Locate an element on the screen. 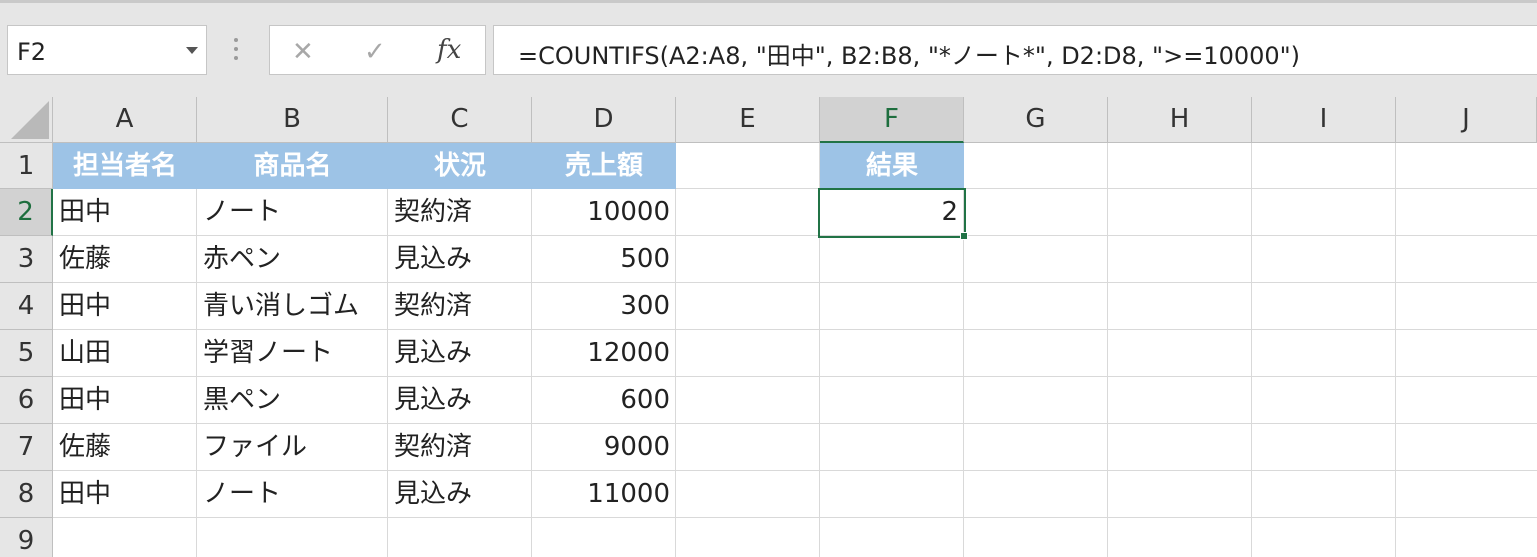  table-cell: 9000 is located at coordinates (604, 447).